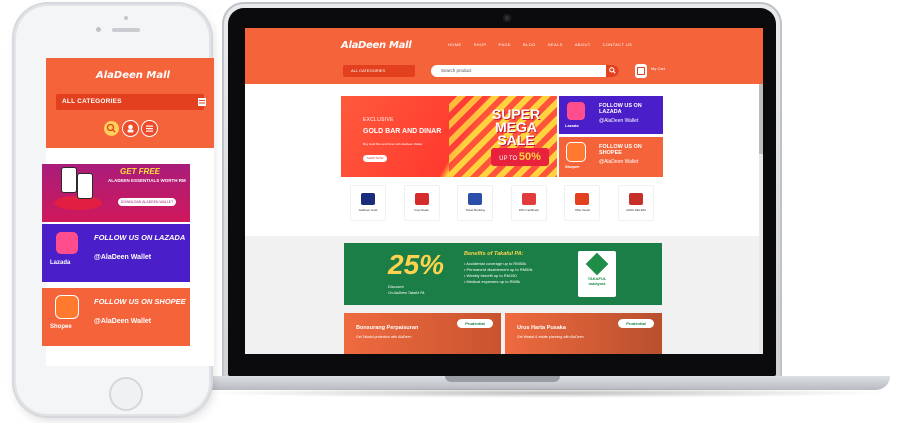 Image resolution: width=911 pixels, height=423 pixels. What do you see at coordinates (505, 44) in the screenshot?
I see `nav-page: PAGE` at bounding box center [505, 44].